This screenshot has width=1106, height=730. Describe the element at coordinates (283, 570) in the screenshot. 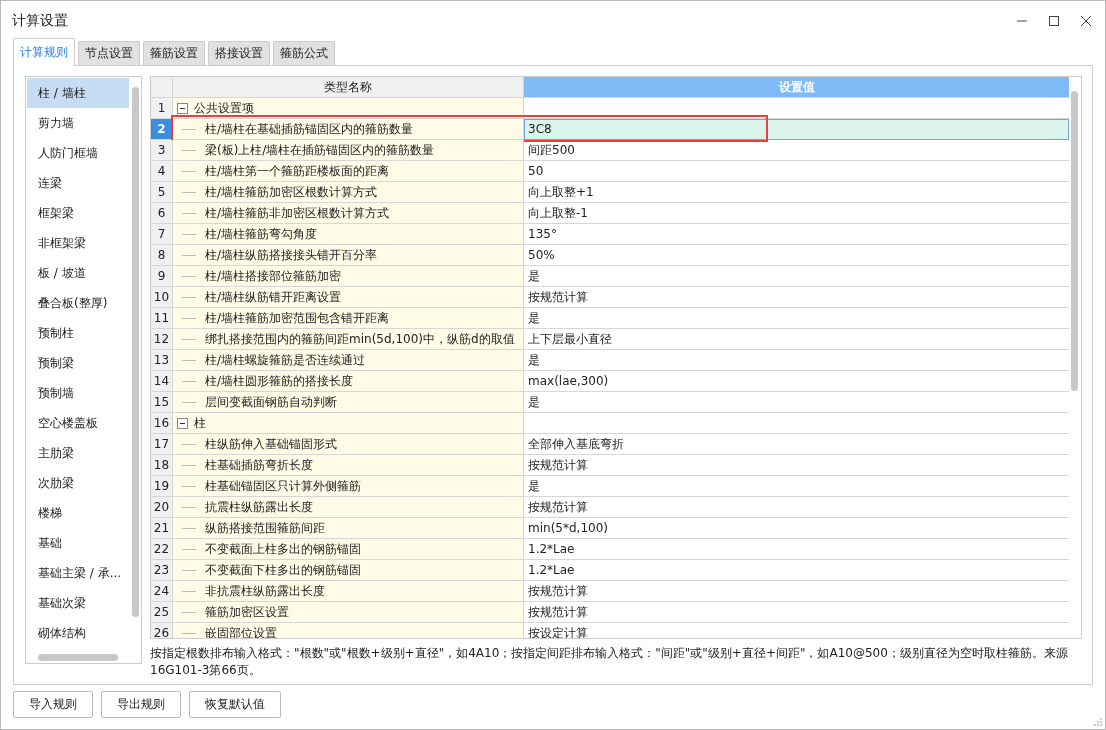

I see `setting-name: 不变截面下柱多出的钢筋锚固` at that location.